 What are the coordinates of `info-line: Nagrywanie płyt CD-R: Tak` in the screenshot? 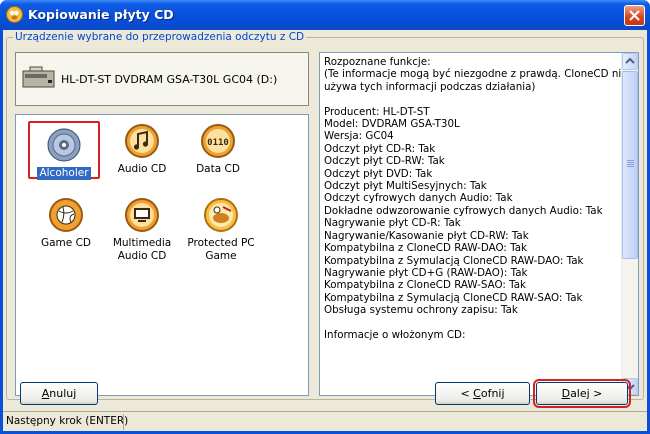 It's located at (392, 223).